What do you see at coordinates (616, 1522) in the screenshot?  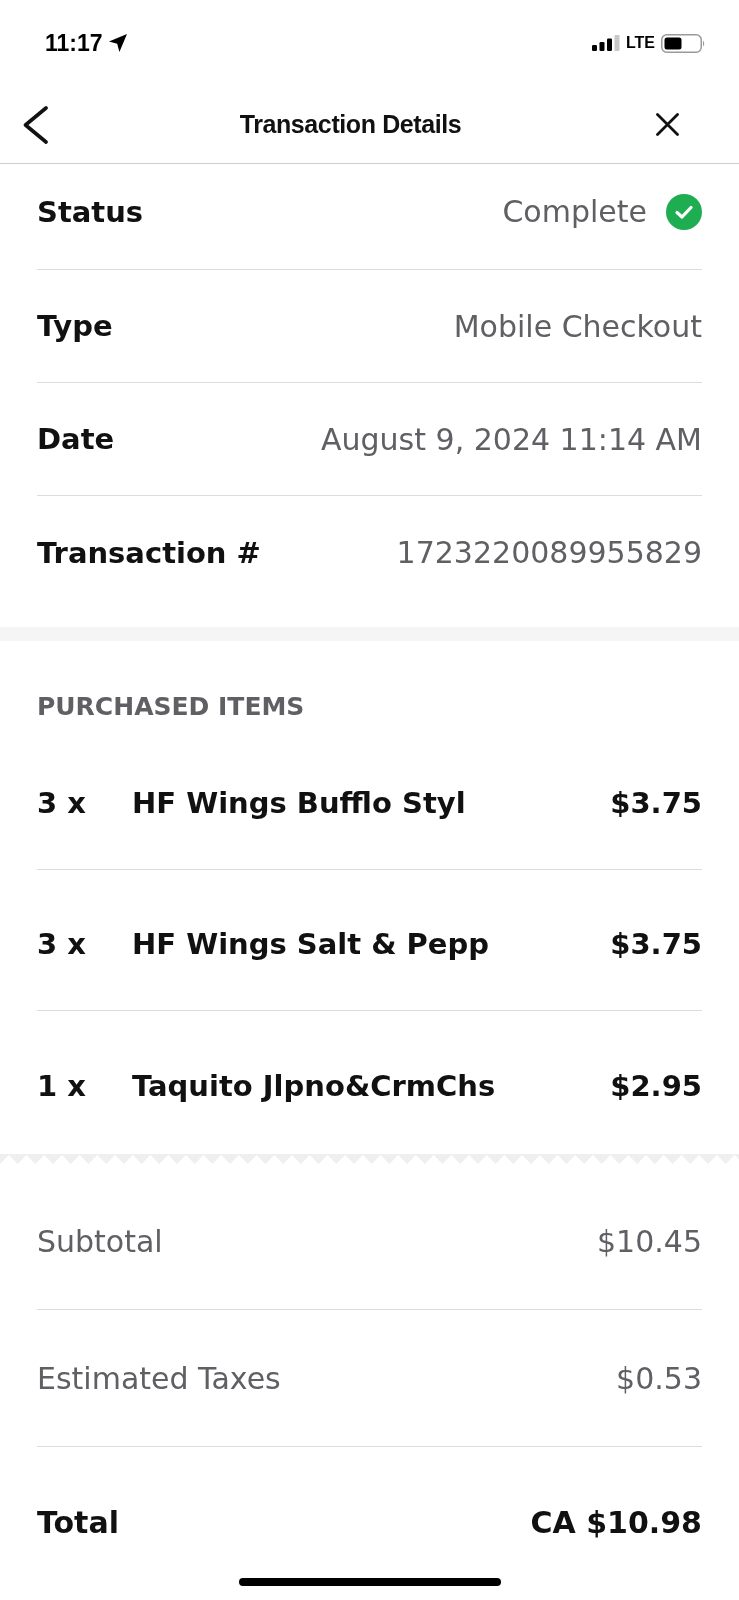 I see `total-value: CA $10.98` at bounding box center [616, 1522].